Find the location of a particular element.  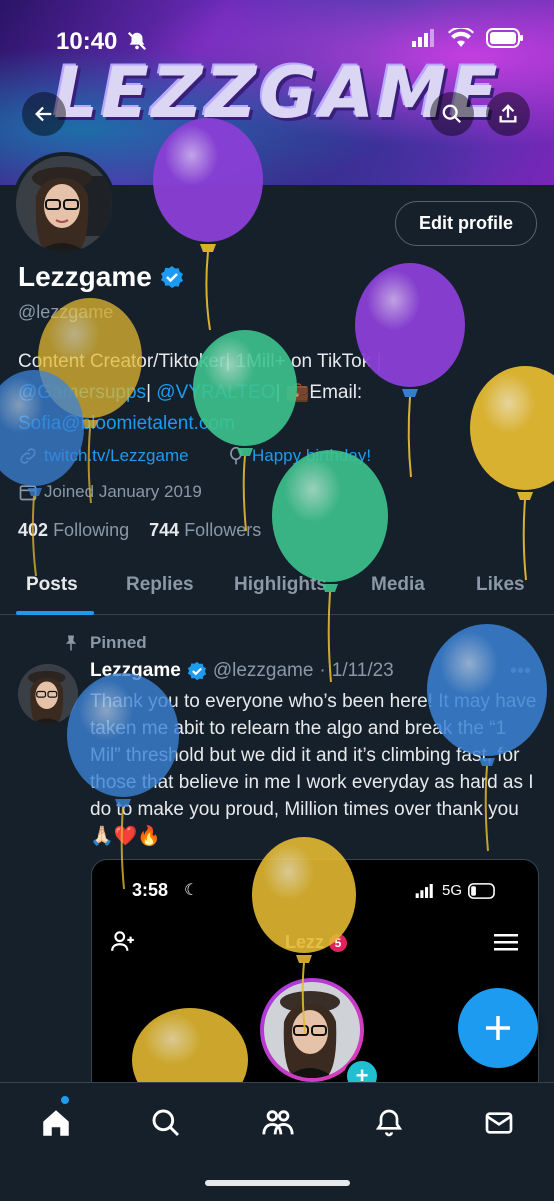

mail-icon is located at coordinates (499, 1123).